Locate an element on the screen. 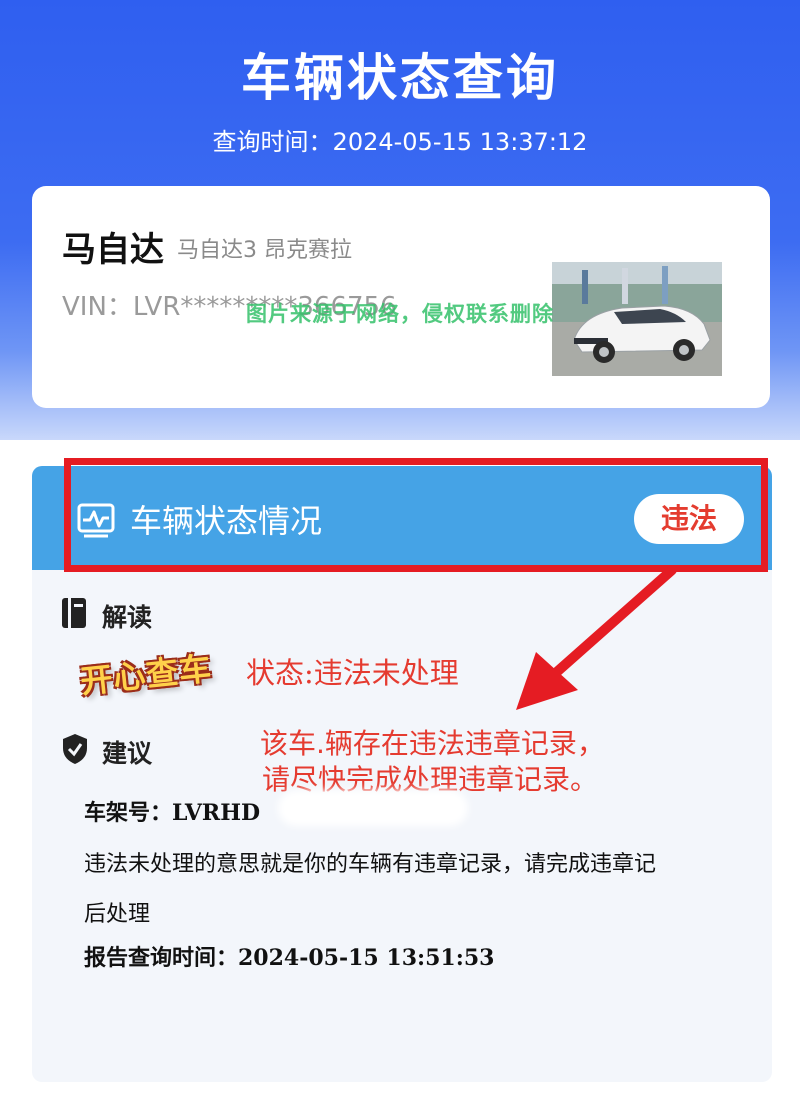  suggestion-title: 建议 is located at coordinates (127, 753).